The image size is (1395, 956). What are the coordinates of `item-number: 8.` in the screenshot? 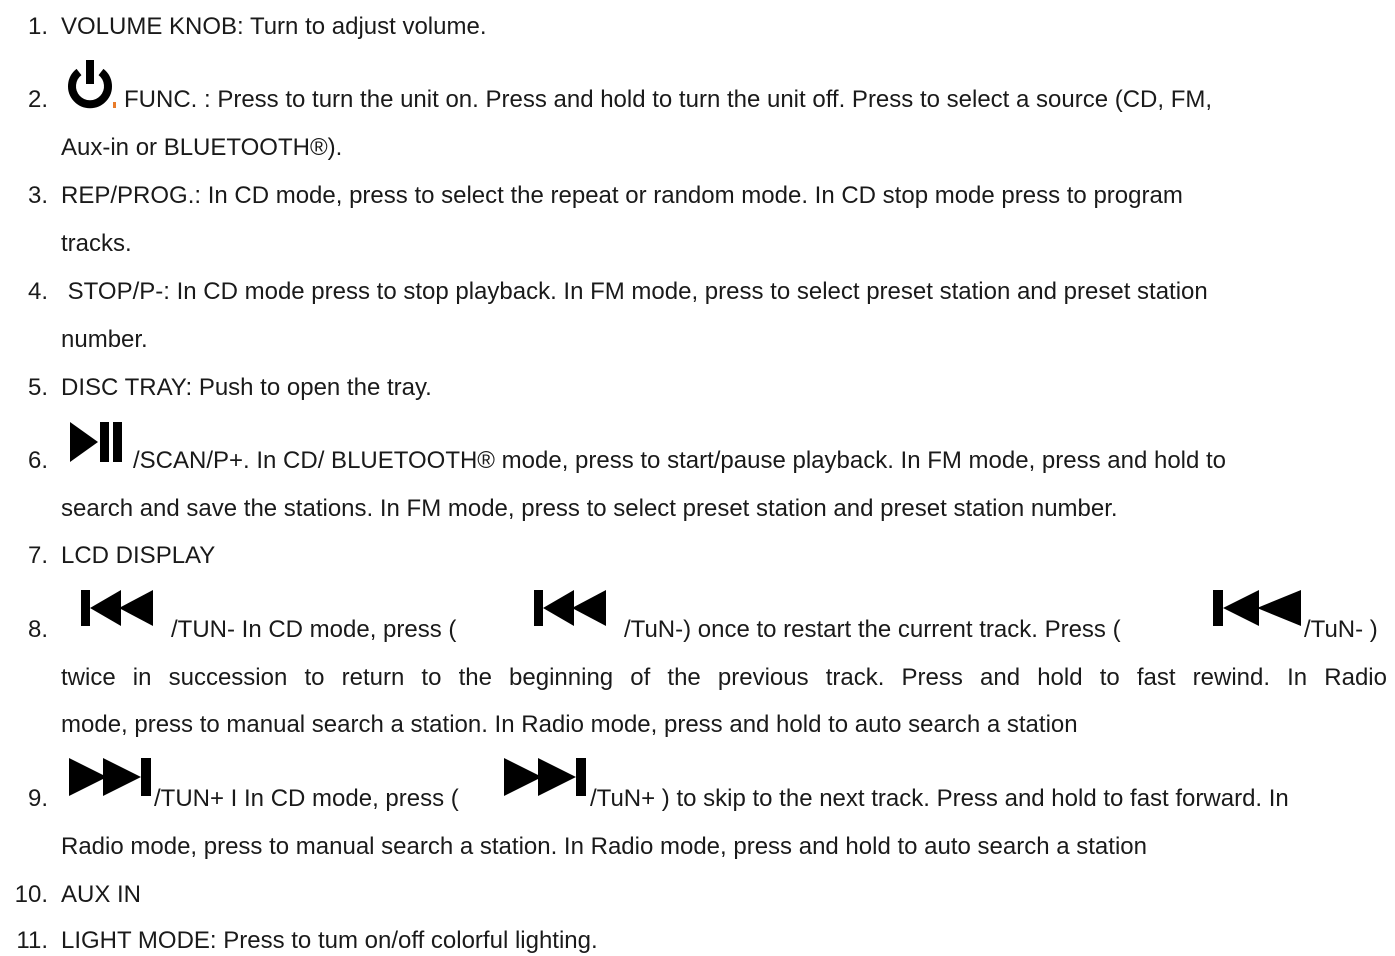 It's located at (37, 629).